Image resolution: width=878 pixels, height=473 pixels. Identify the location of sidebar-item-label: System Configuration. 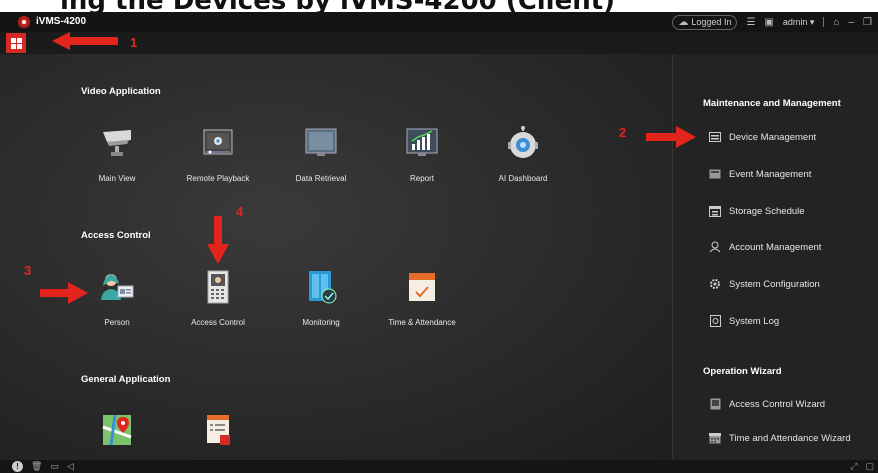
(774, 284).